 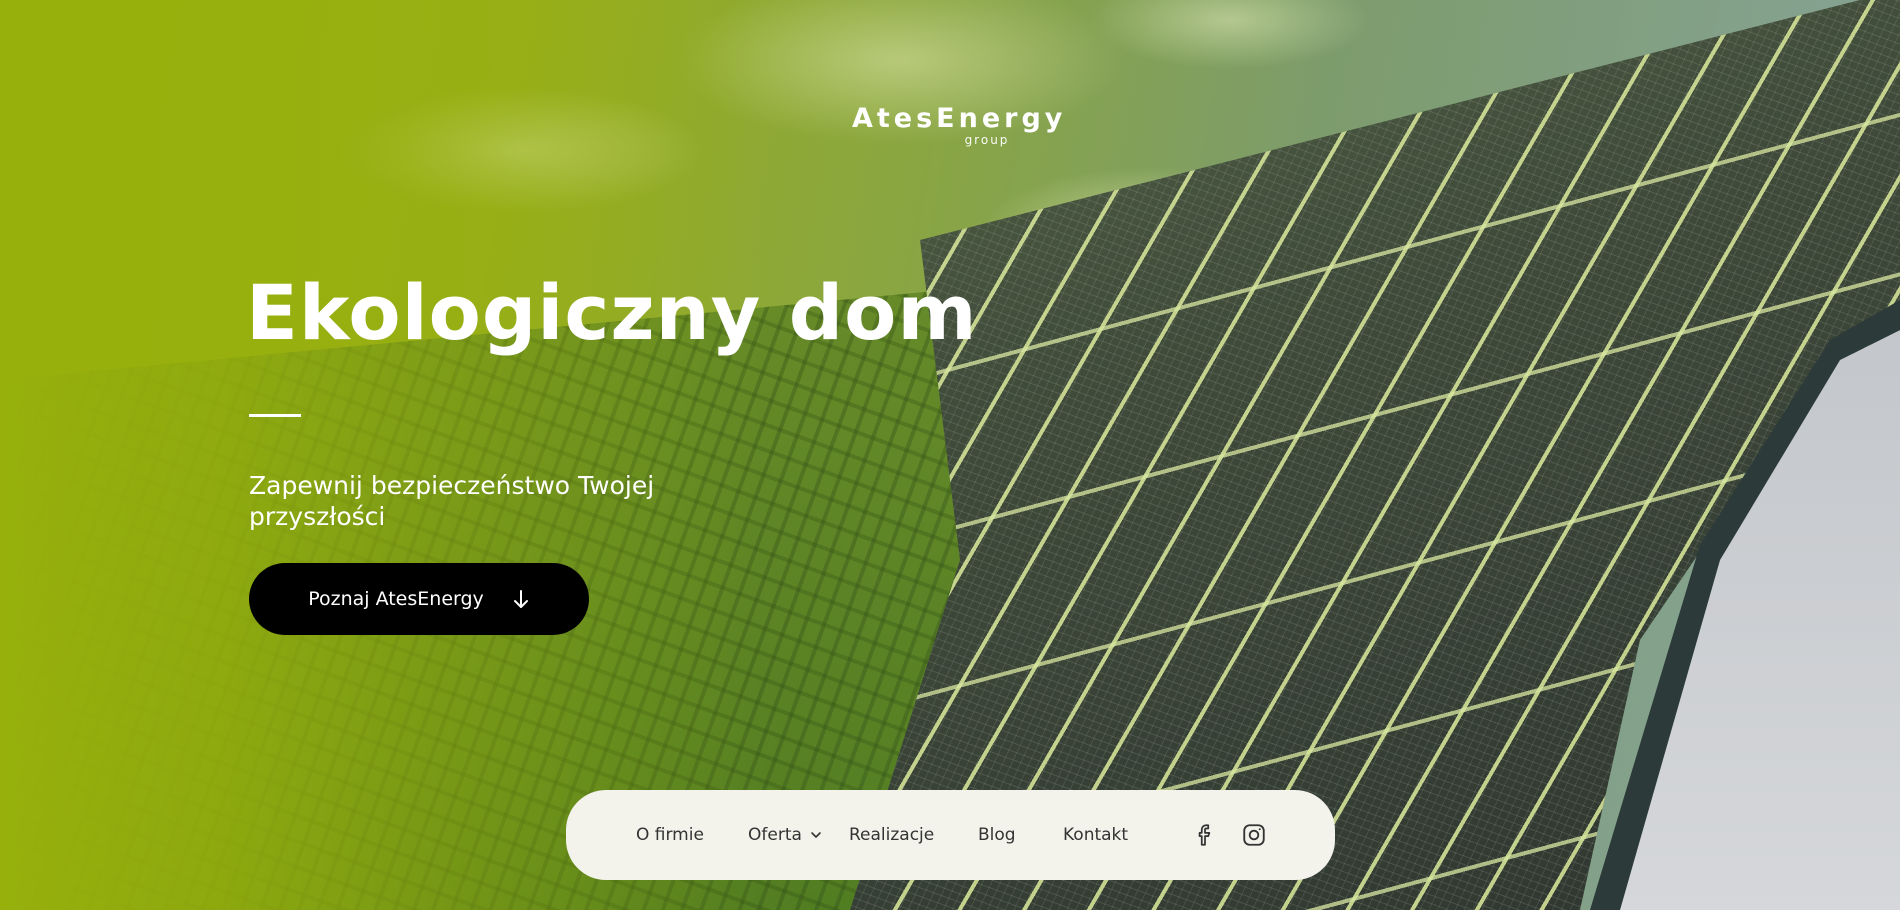 I want to click on chevron-down-icon, so click(x=816, y=835).